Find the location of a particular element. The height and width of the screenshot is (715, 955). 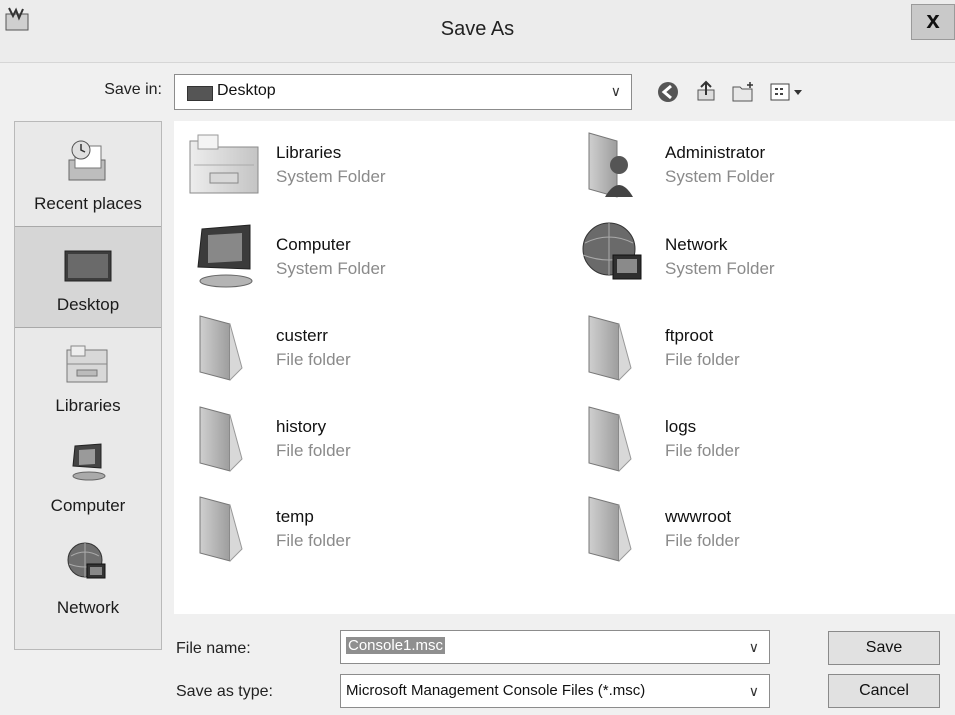

place-label: Network is located at coordinates (88, 607).